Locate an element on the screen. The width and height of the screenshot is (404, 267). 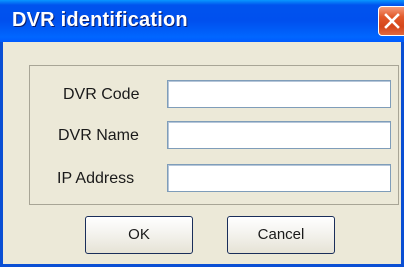
ip-address-label: IP Address is located at coordinates (96, 178).